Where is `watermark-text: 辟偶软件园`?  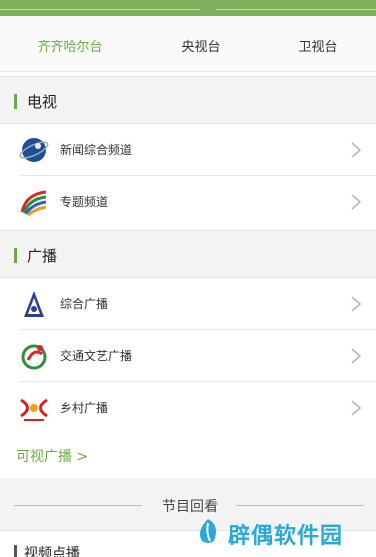 watermark-text: 辟偶软件园 is located at coordinates (286, 536).